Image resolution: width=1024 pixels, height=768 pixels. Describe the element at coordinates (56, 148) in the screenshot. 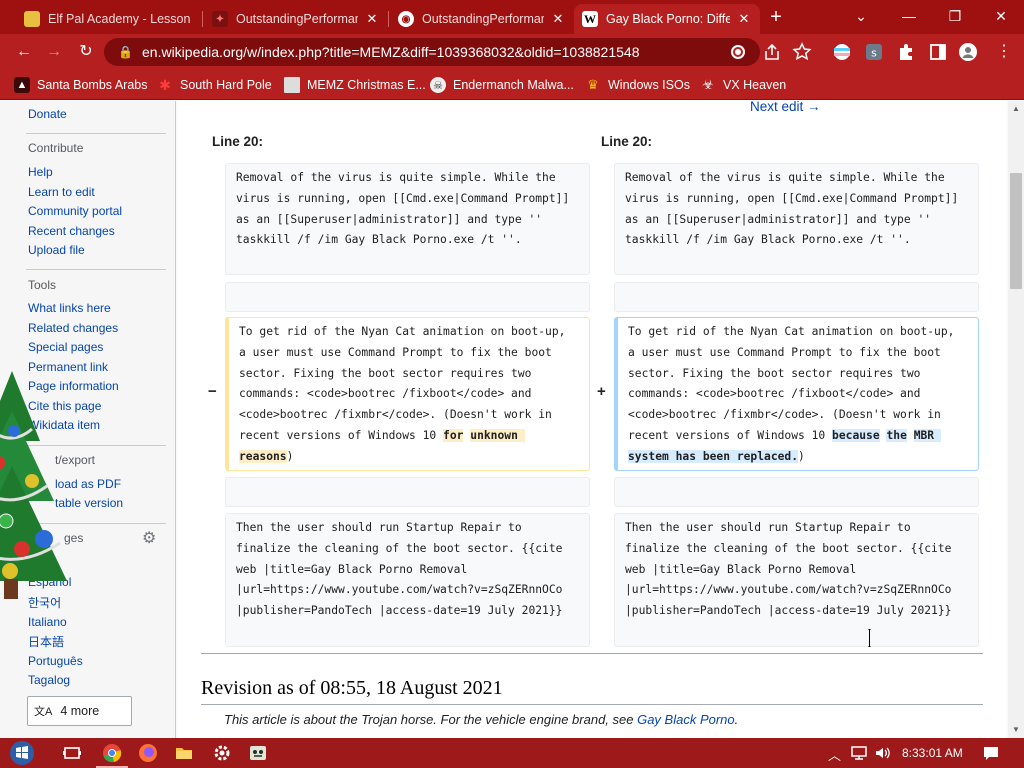

I see `sidebar-heading-contribute: Contribute` at that location.